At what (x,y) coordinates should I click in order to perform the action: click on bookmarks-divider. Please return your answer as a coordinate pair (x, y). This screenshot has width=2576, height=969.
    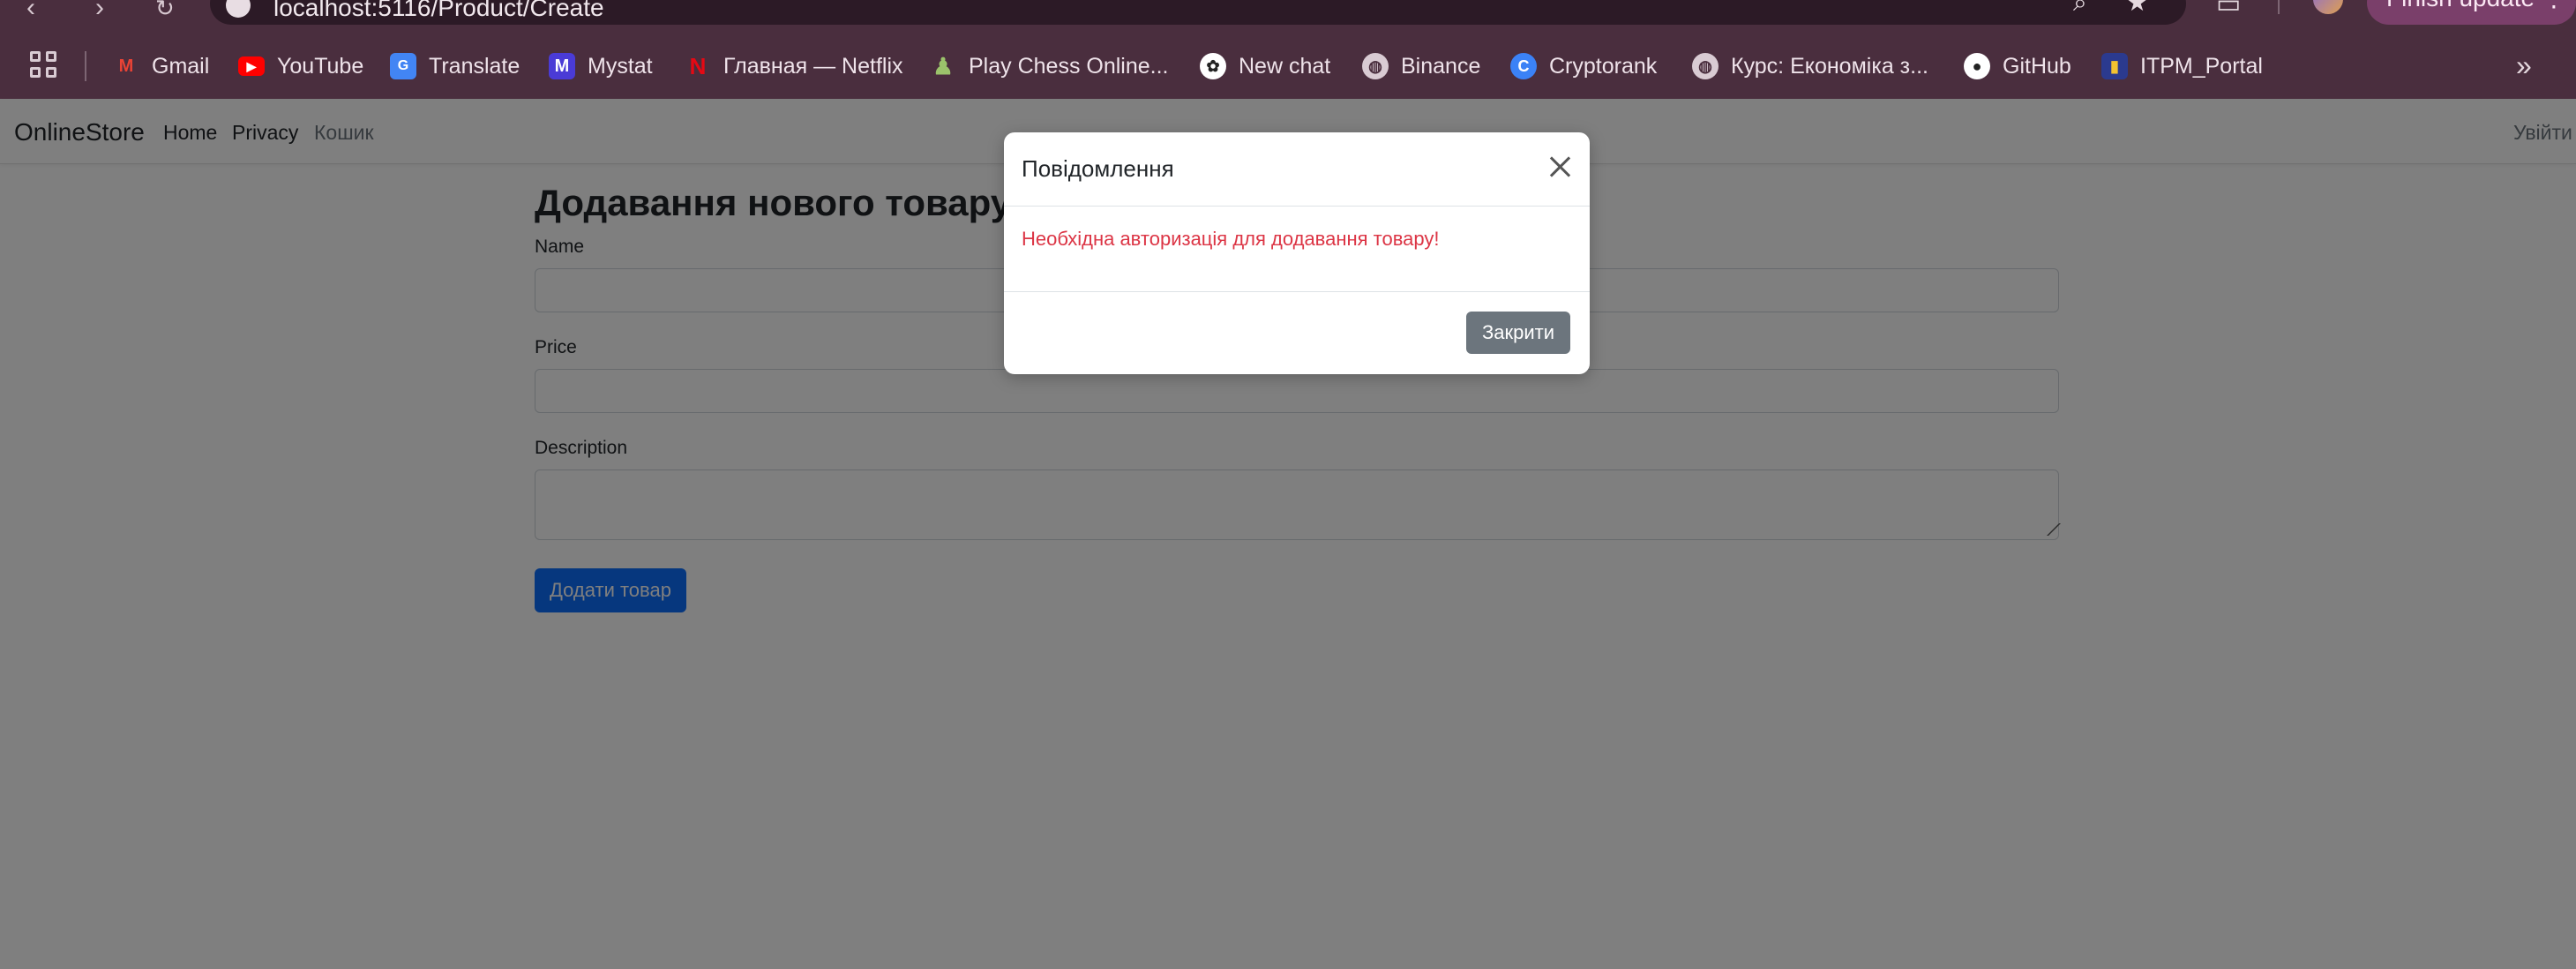
    Looking at the image, I should click on (85, 66).